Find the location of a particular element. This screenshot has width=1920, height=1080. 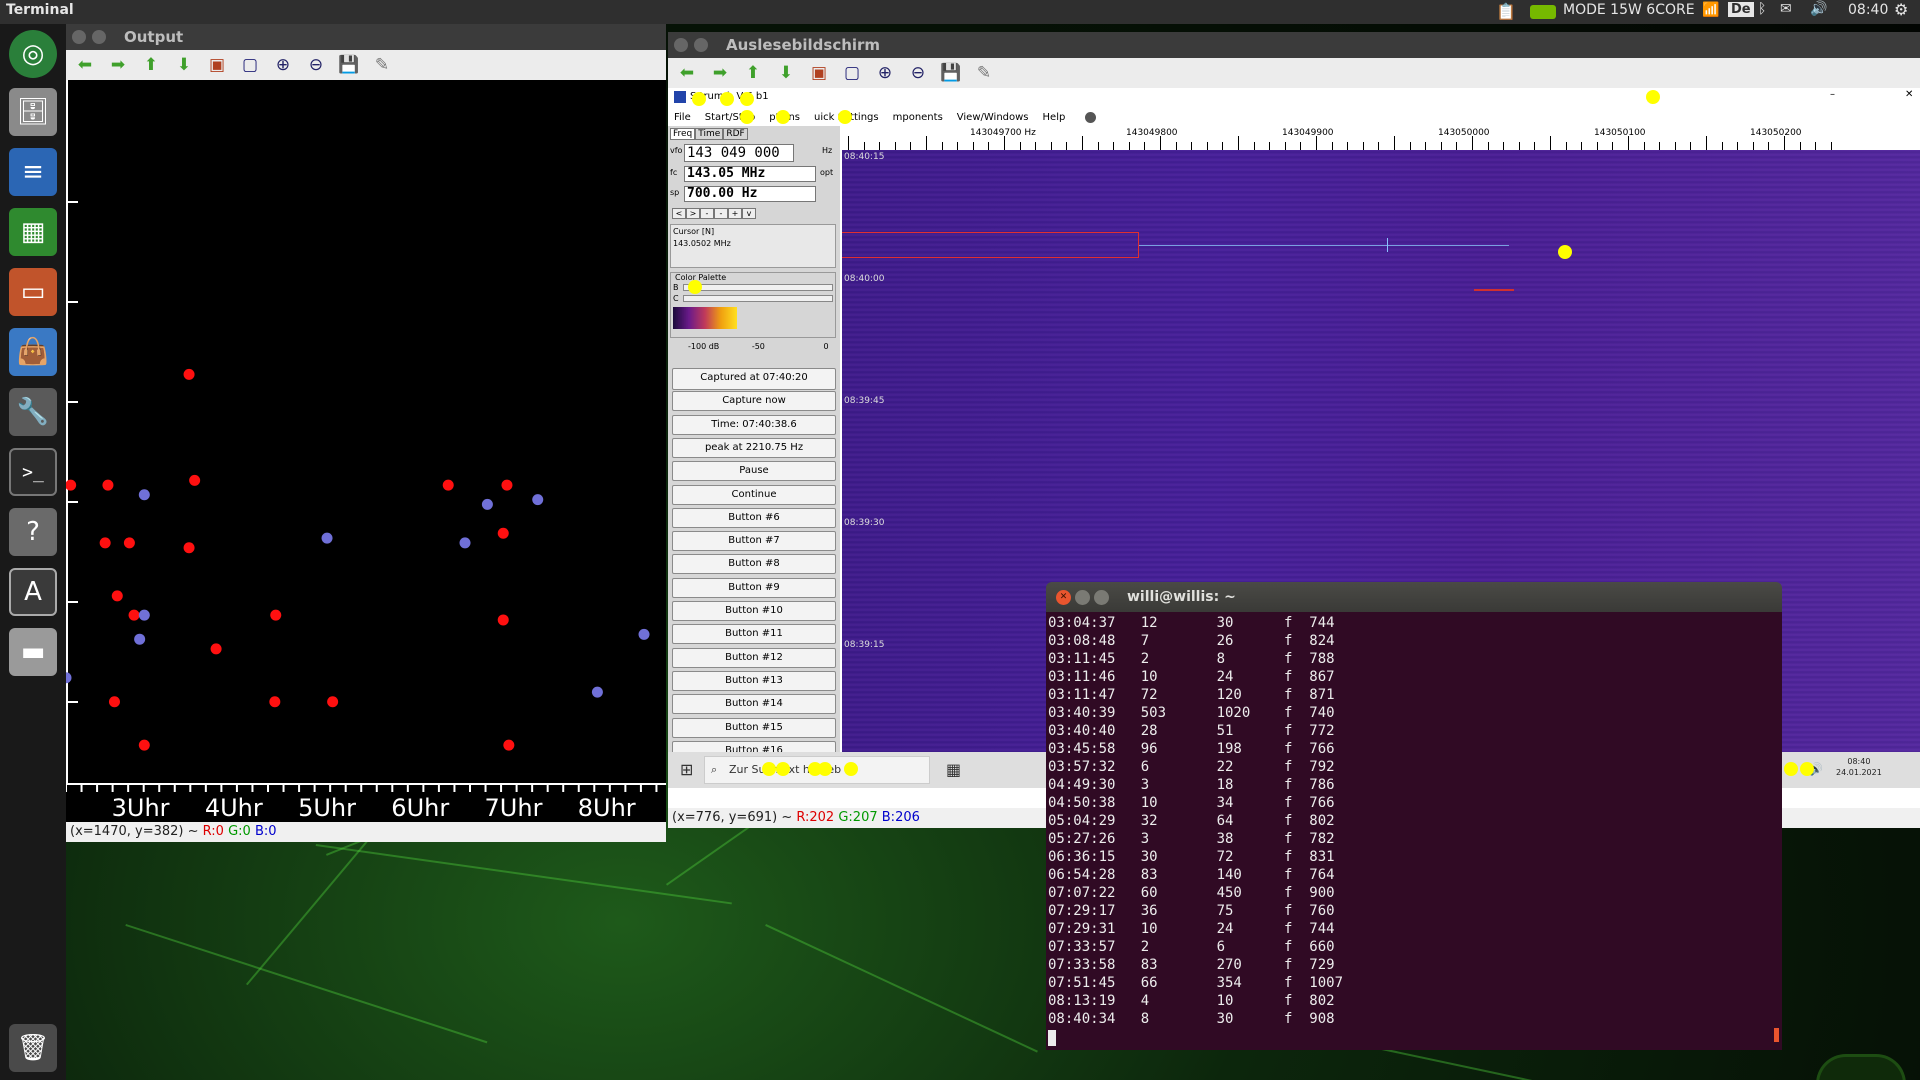

wifi-icon: 📶 is located at coordinates (1710, 10).